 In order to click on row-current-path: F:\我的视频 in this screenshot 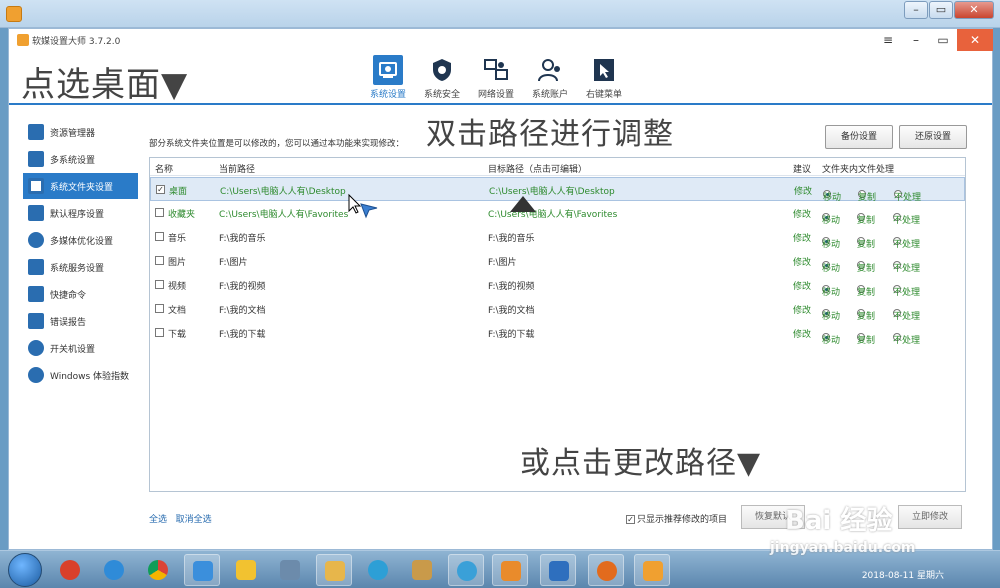, I will do `click(242, 287)`.